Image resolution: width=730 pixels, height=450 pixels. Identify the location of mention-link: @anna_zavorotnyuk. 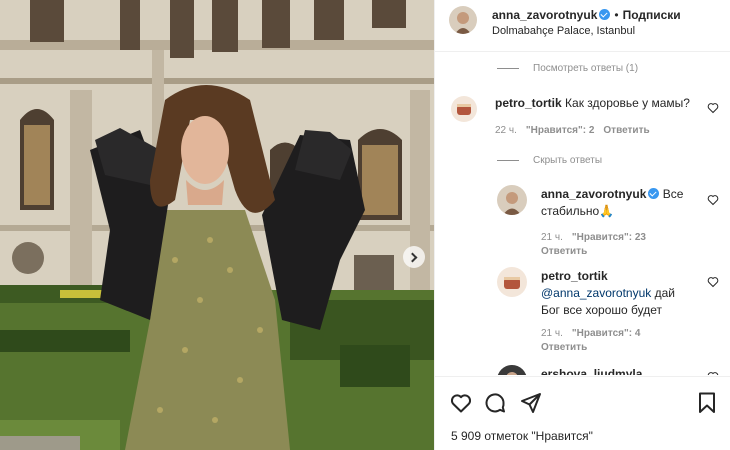
(596, 293).